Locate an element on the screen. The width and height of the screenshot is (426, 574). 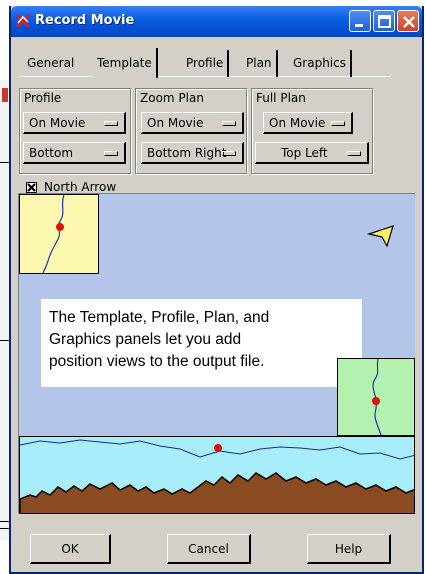
background-app-marker is located at coordinates (5, 95).